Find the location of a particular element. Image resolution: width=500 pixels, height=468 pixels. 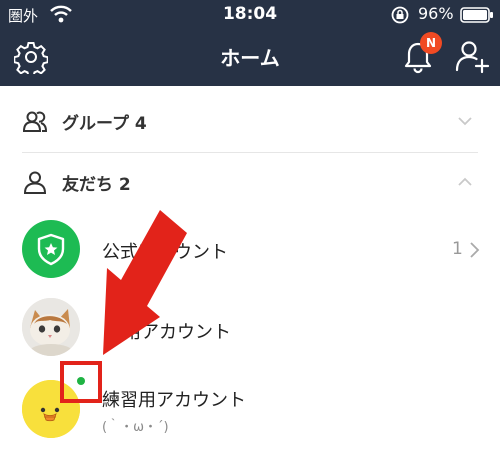

kitten-photo is located at coordinates (51, 327).